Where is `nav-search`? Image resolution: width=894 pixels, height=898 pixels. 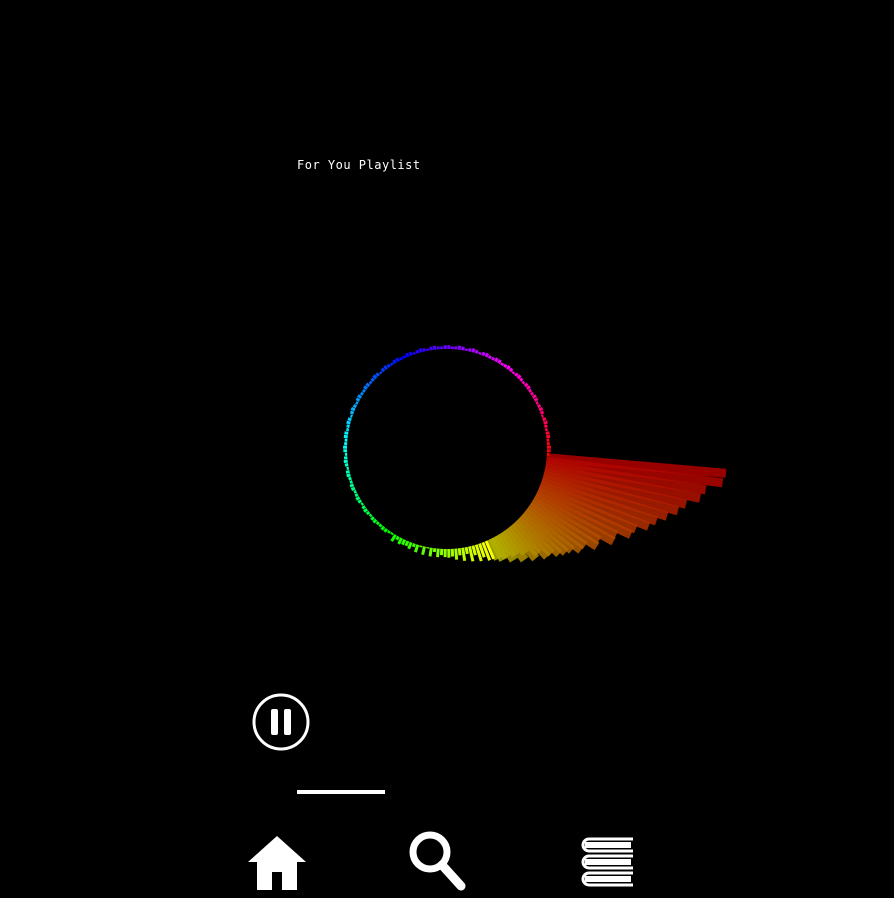 nav-search is located at coordinates (437, 861).